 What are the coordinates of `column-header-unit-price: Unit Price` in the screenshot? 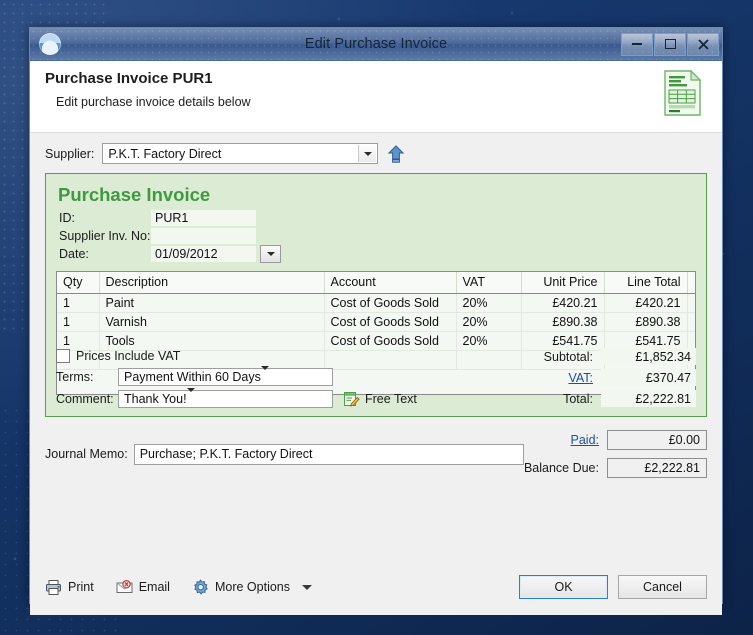 It's located at (563, 283).